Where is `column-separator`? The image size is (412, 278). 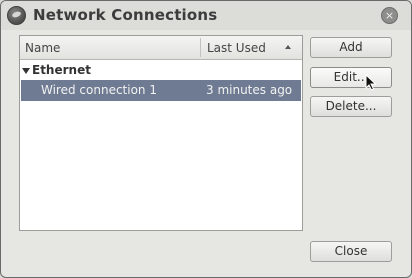 column-separator is located at coordinates (200, 47).